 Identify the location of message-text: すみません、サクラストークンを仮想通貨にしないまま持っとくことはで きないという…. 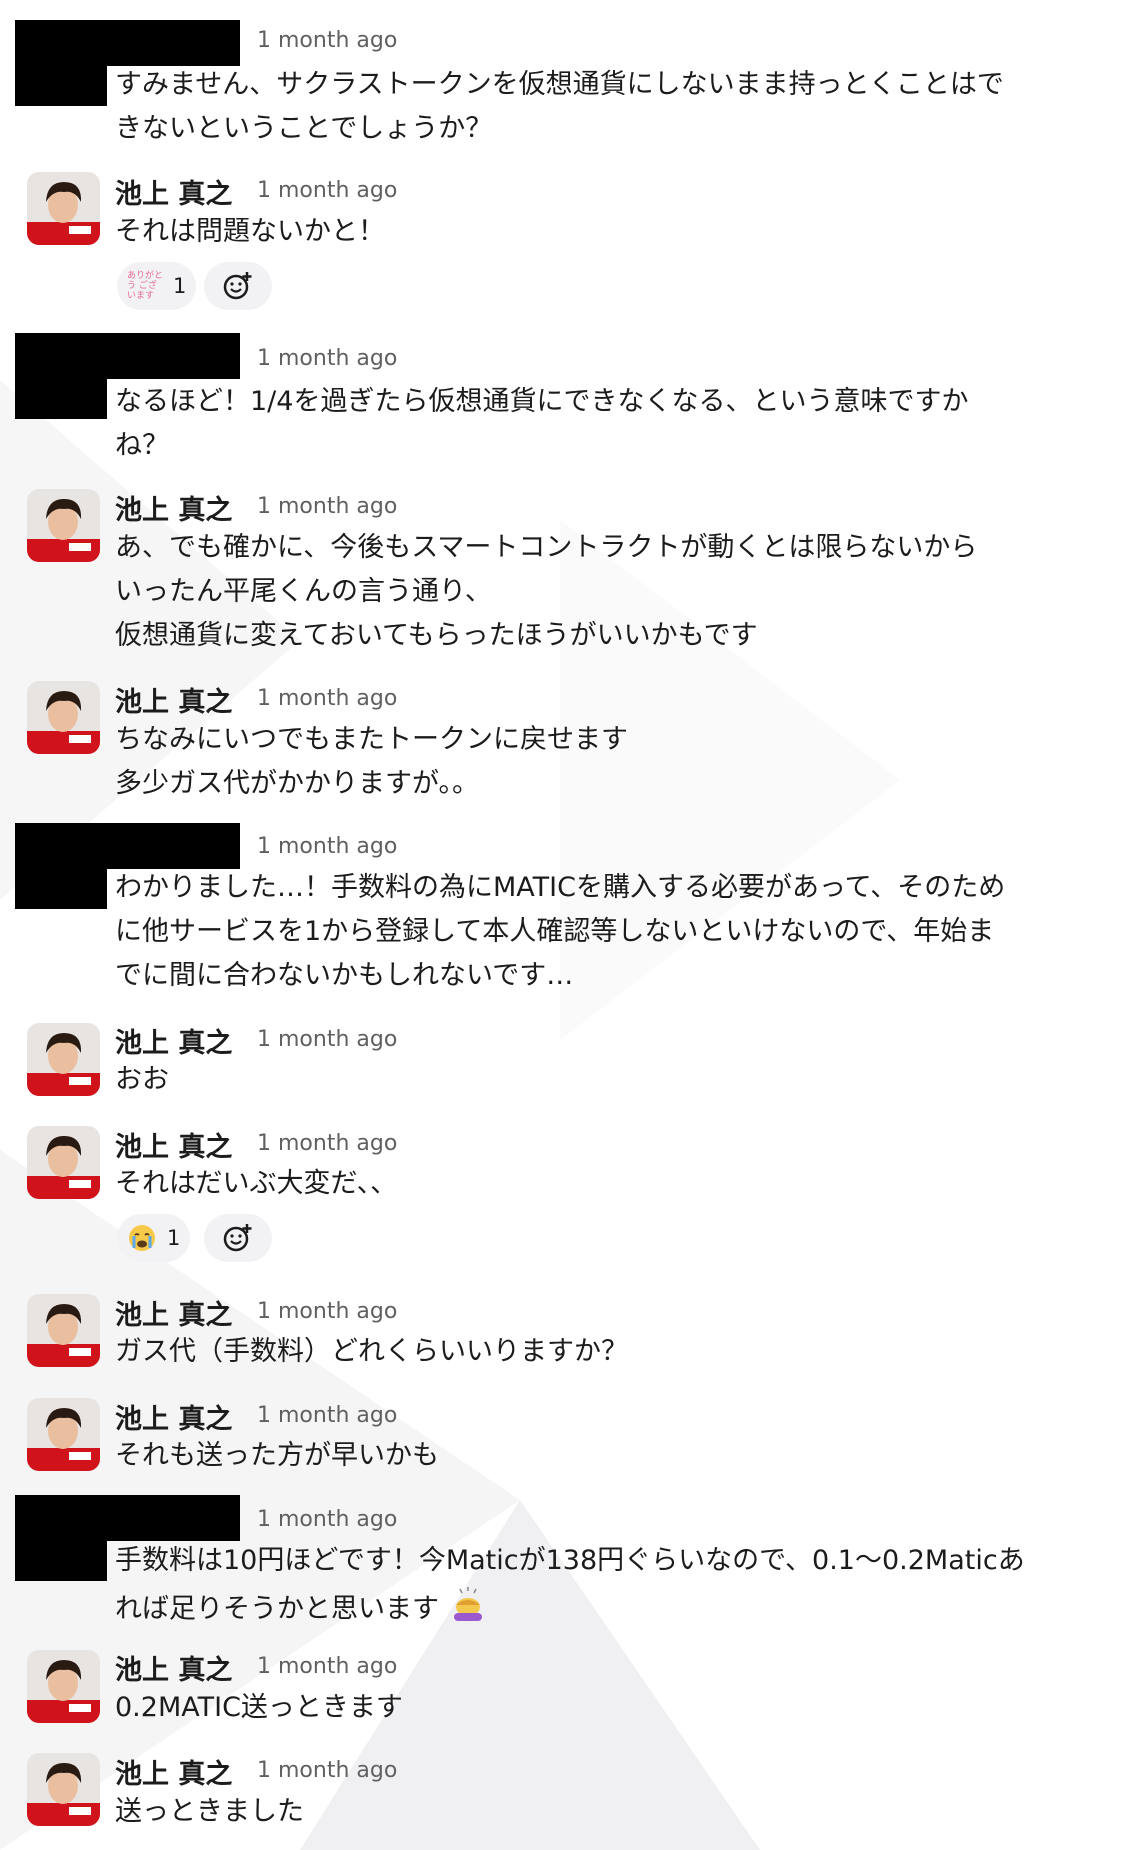
(615, 107).